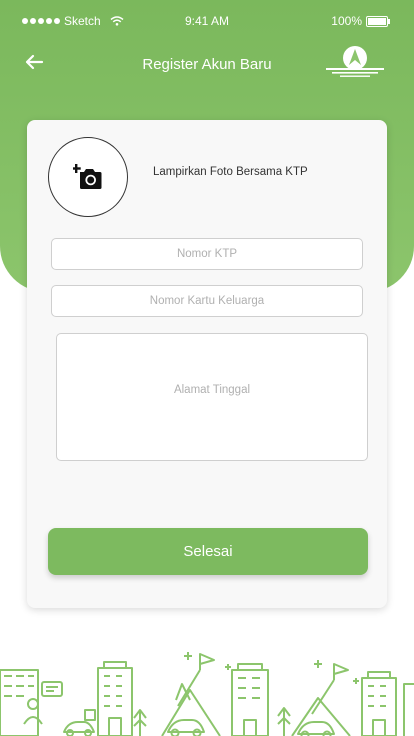  What do you see at coordinates (355, 61) in the screenshot?
I see `app-logo` at bounding box center [355, 61].